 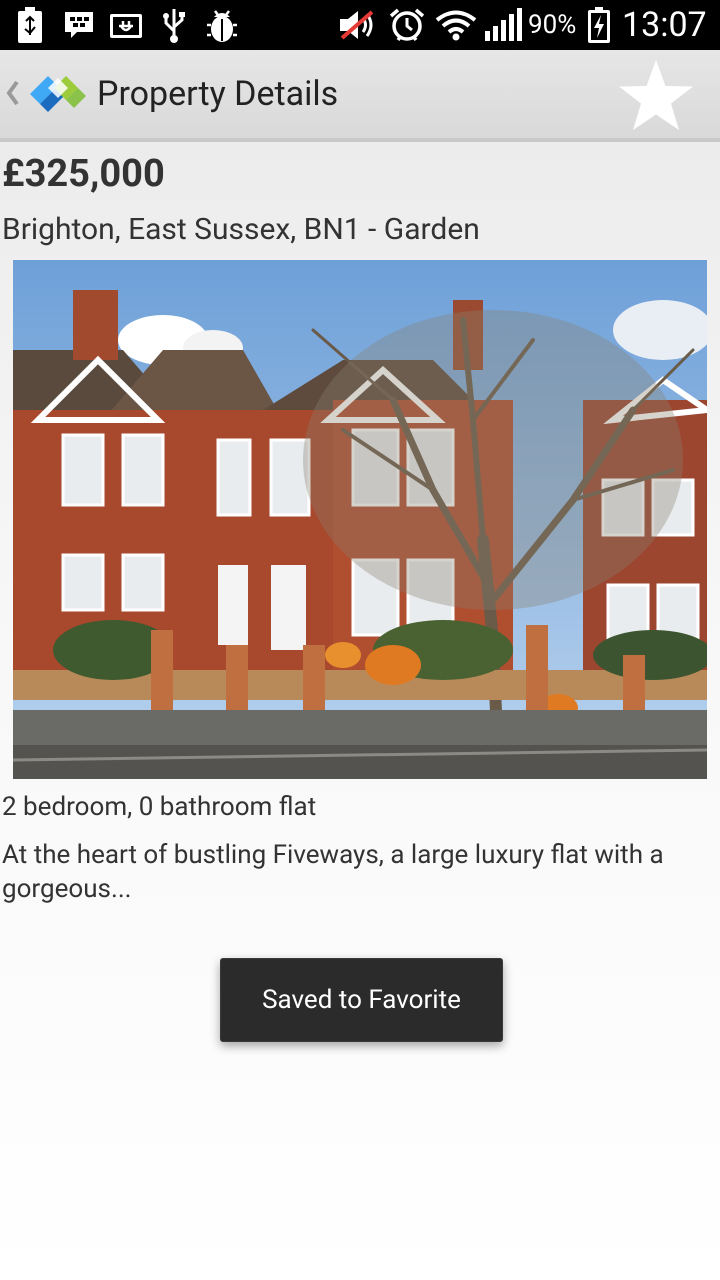 I want to click on charging-plug-icon, so click(x=126, y=25).